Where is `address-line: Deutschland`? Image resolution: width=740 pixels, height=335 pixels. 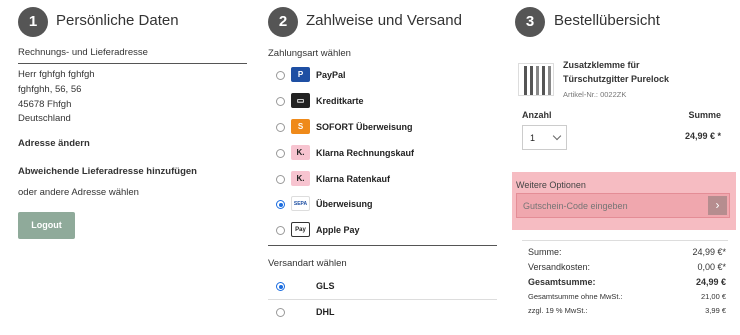
address-line: Deutschland is located at coordinates (44, 118).